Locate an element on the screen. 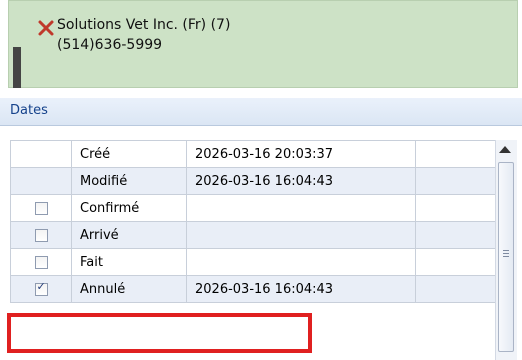  date-row: Fait is located at coordinates (253, 262).